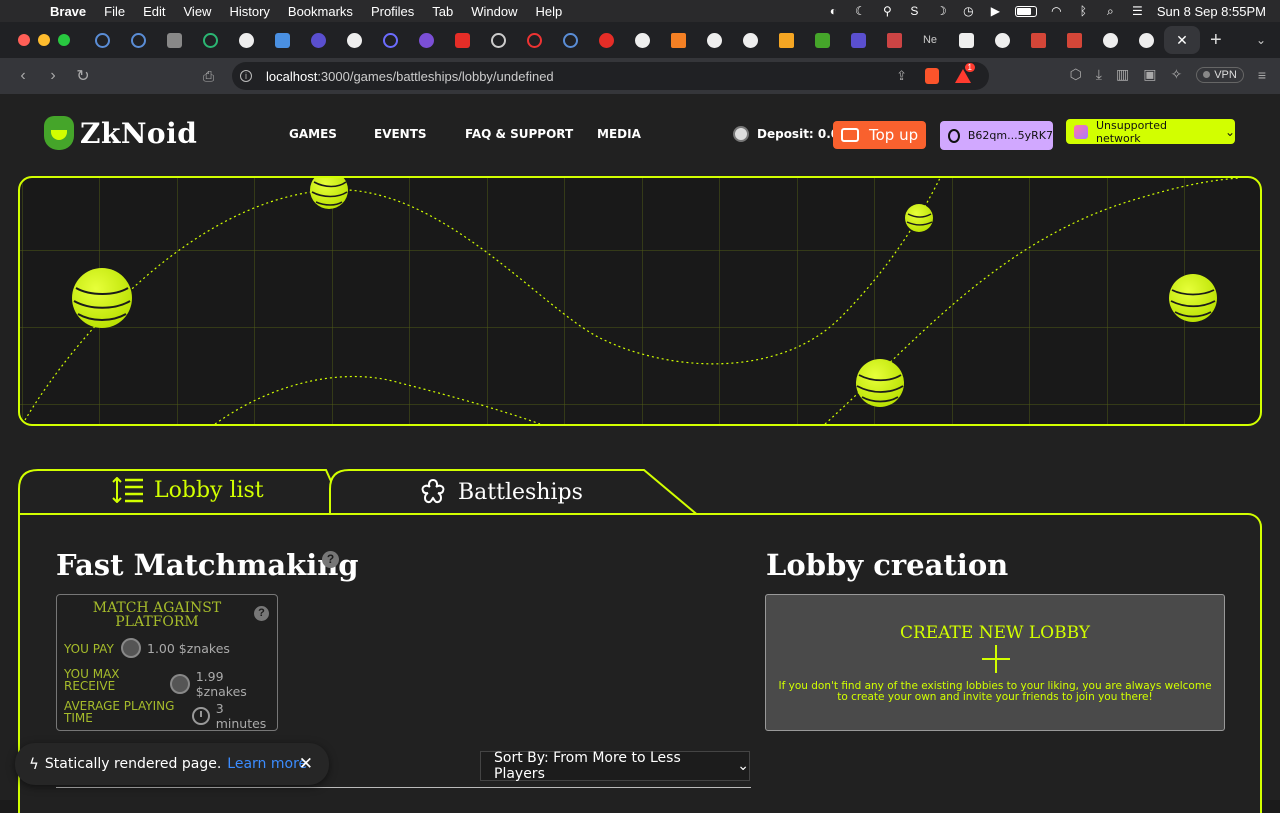  Describe the element at coordinates (201, 716) in the screenshot. I see `clock-icon` at that location.